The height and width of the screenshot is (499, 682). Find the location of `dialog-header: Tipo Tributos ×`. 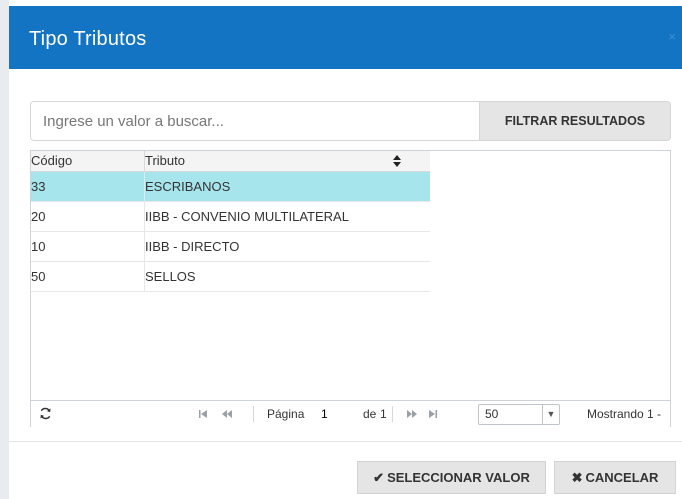

dialog-header: Tipo Tributos × is located at coordinates (345, 37).